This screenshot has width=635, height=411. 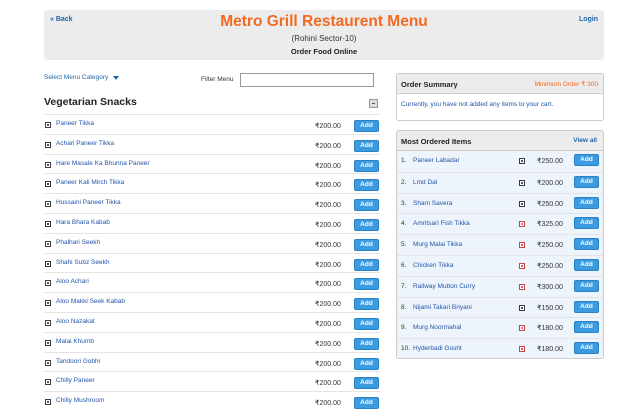 What do you see at coordinates (437, 327) in the screenshot?
I see `most-ordered-item-name: Murg Noormahal` at bounding box center [437, 327].